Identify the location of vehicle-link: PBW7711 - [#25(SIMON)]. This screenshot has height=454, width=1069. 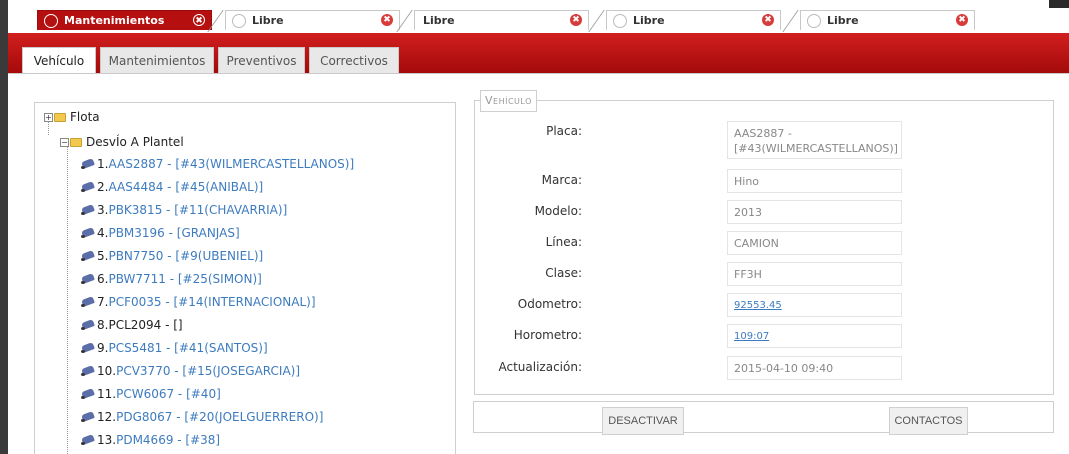
(184, 279).